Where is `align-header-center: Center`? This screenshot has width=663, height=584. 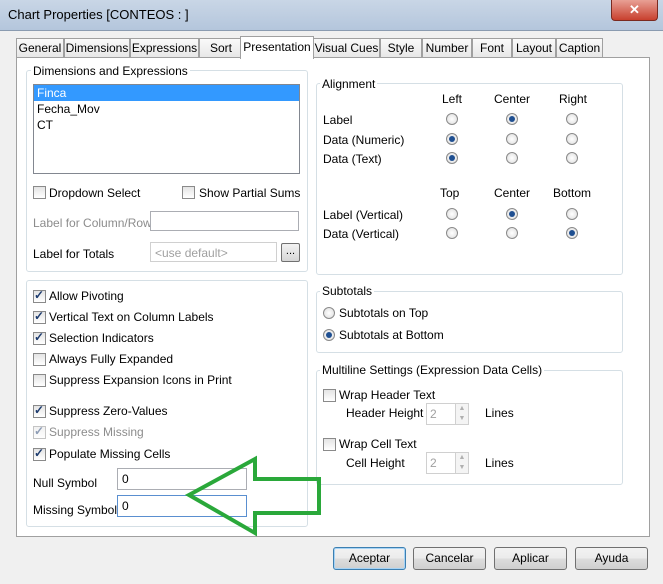 align-header-center: Center is located at coordinates (512, 99).